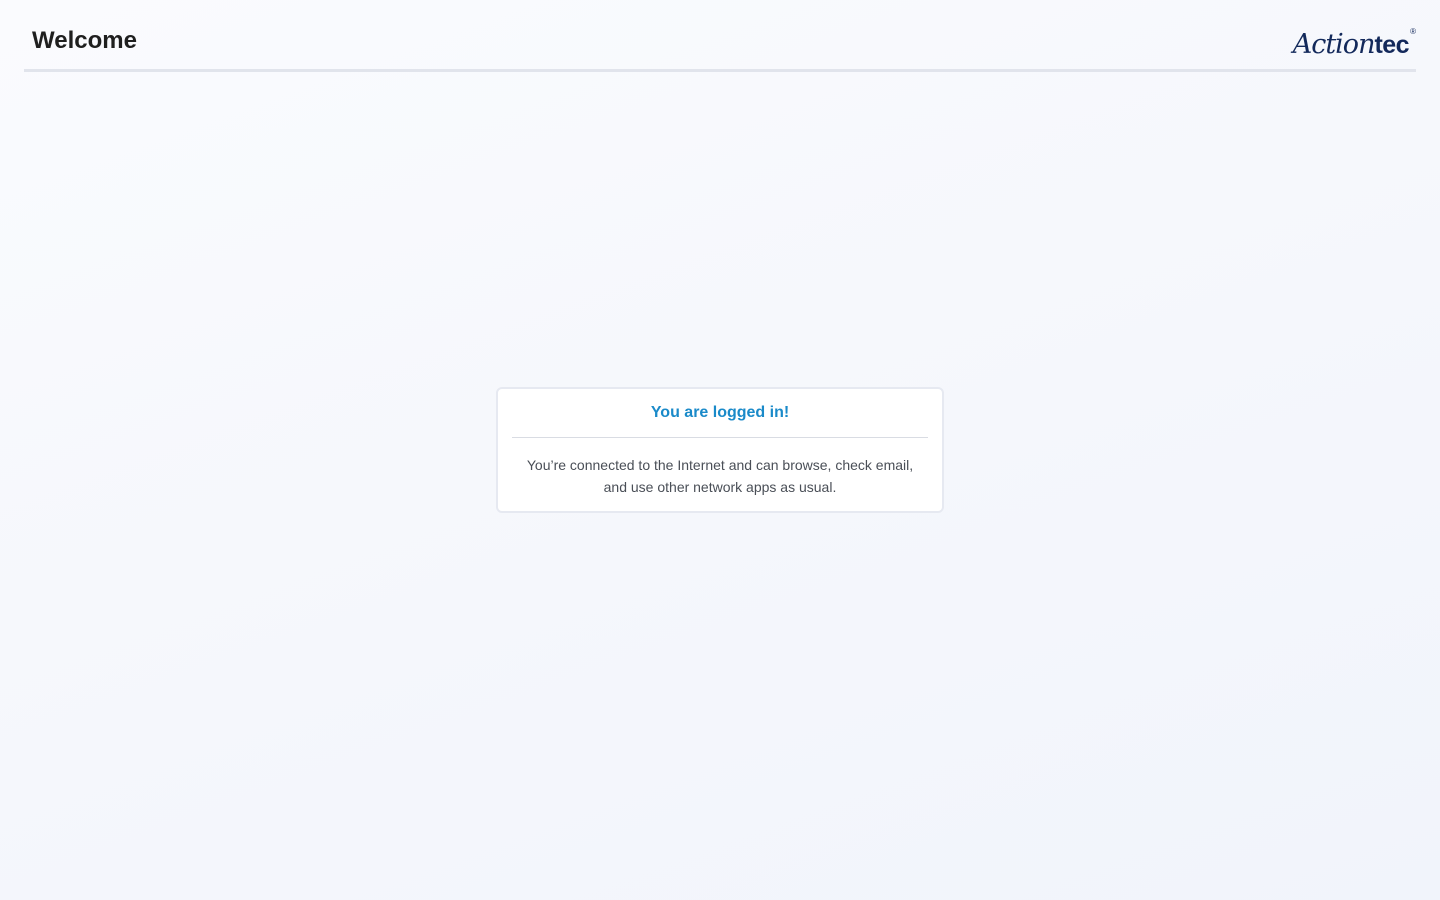  I want to click on page-header: Welcome Action tec ®, so click(720, 36).